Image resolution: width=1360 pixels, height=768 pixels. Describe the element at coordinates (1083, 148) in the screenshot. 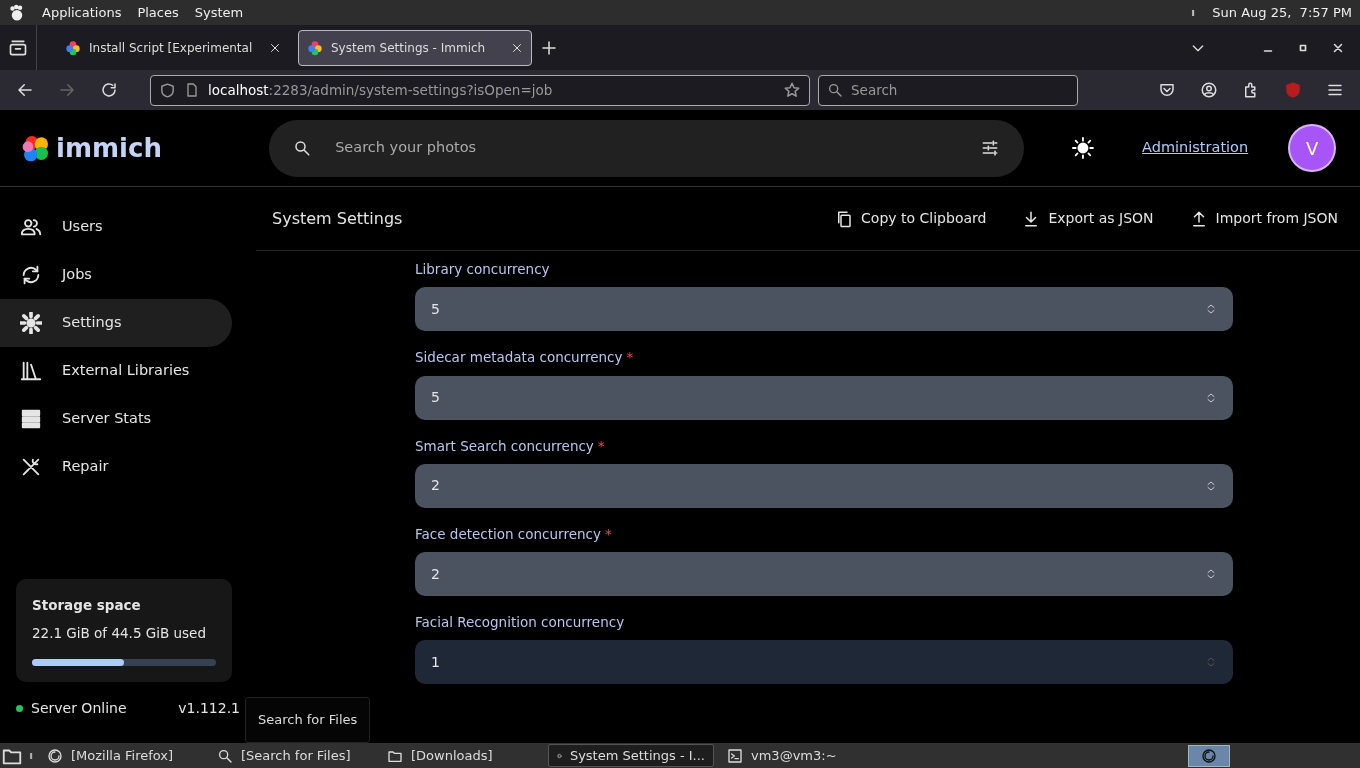

I see `sun-icon` at that location.